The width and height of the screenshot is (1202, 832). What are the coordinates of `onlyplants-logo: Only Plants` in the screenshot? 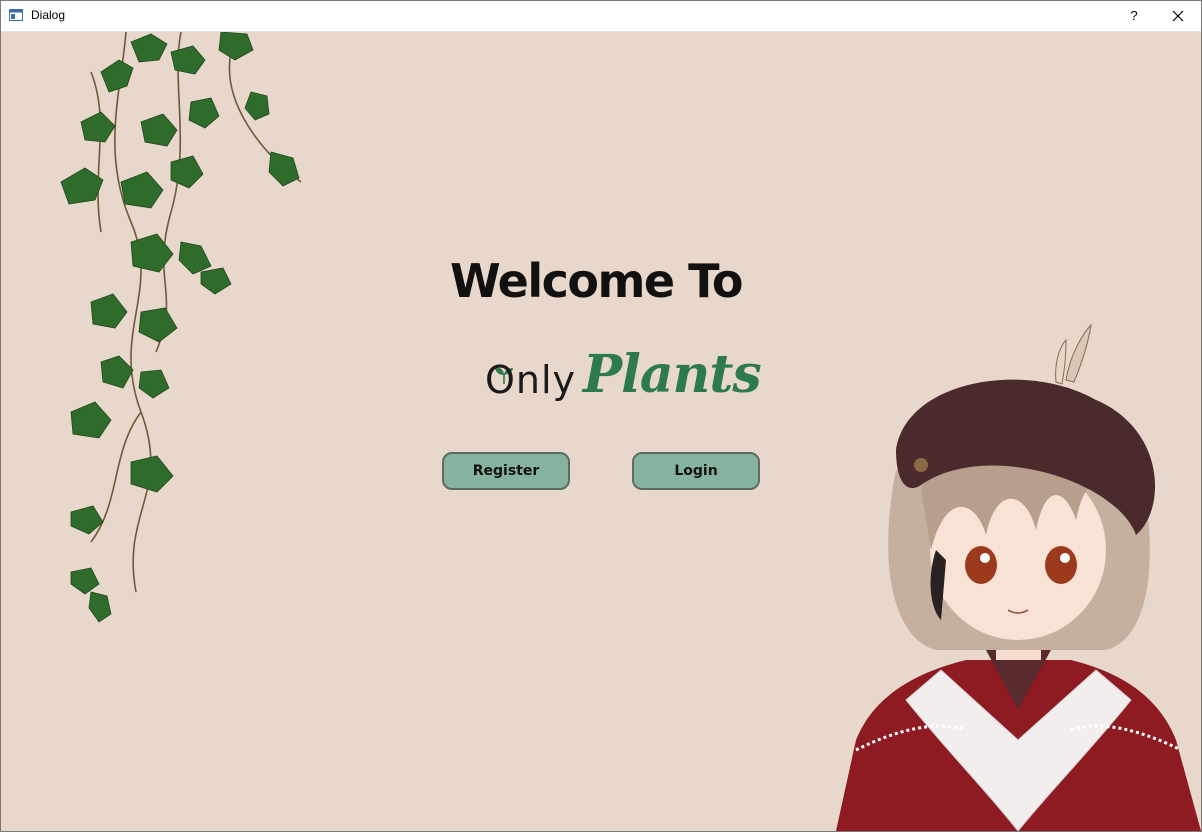 It's located at (623, 378).